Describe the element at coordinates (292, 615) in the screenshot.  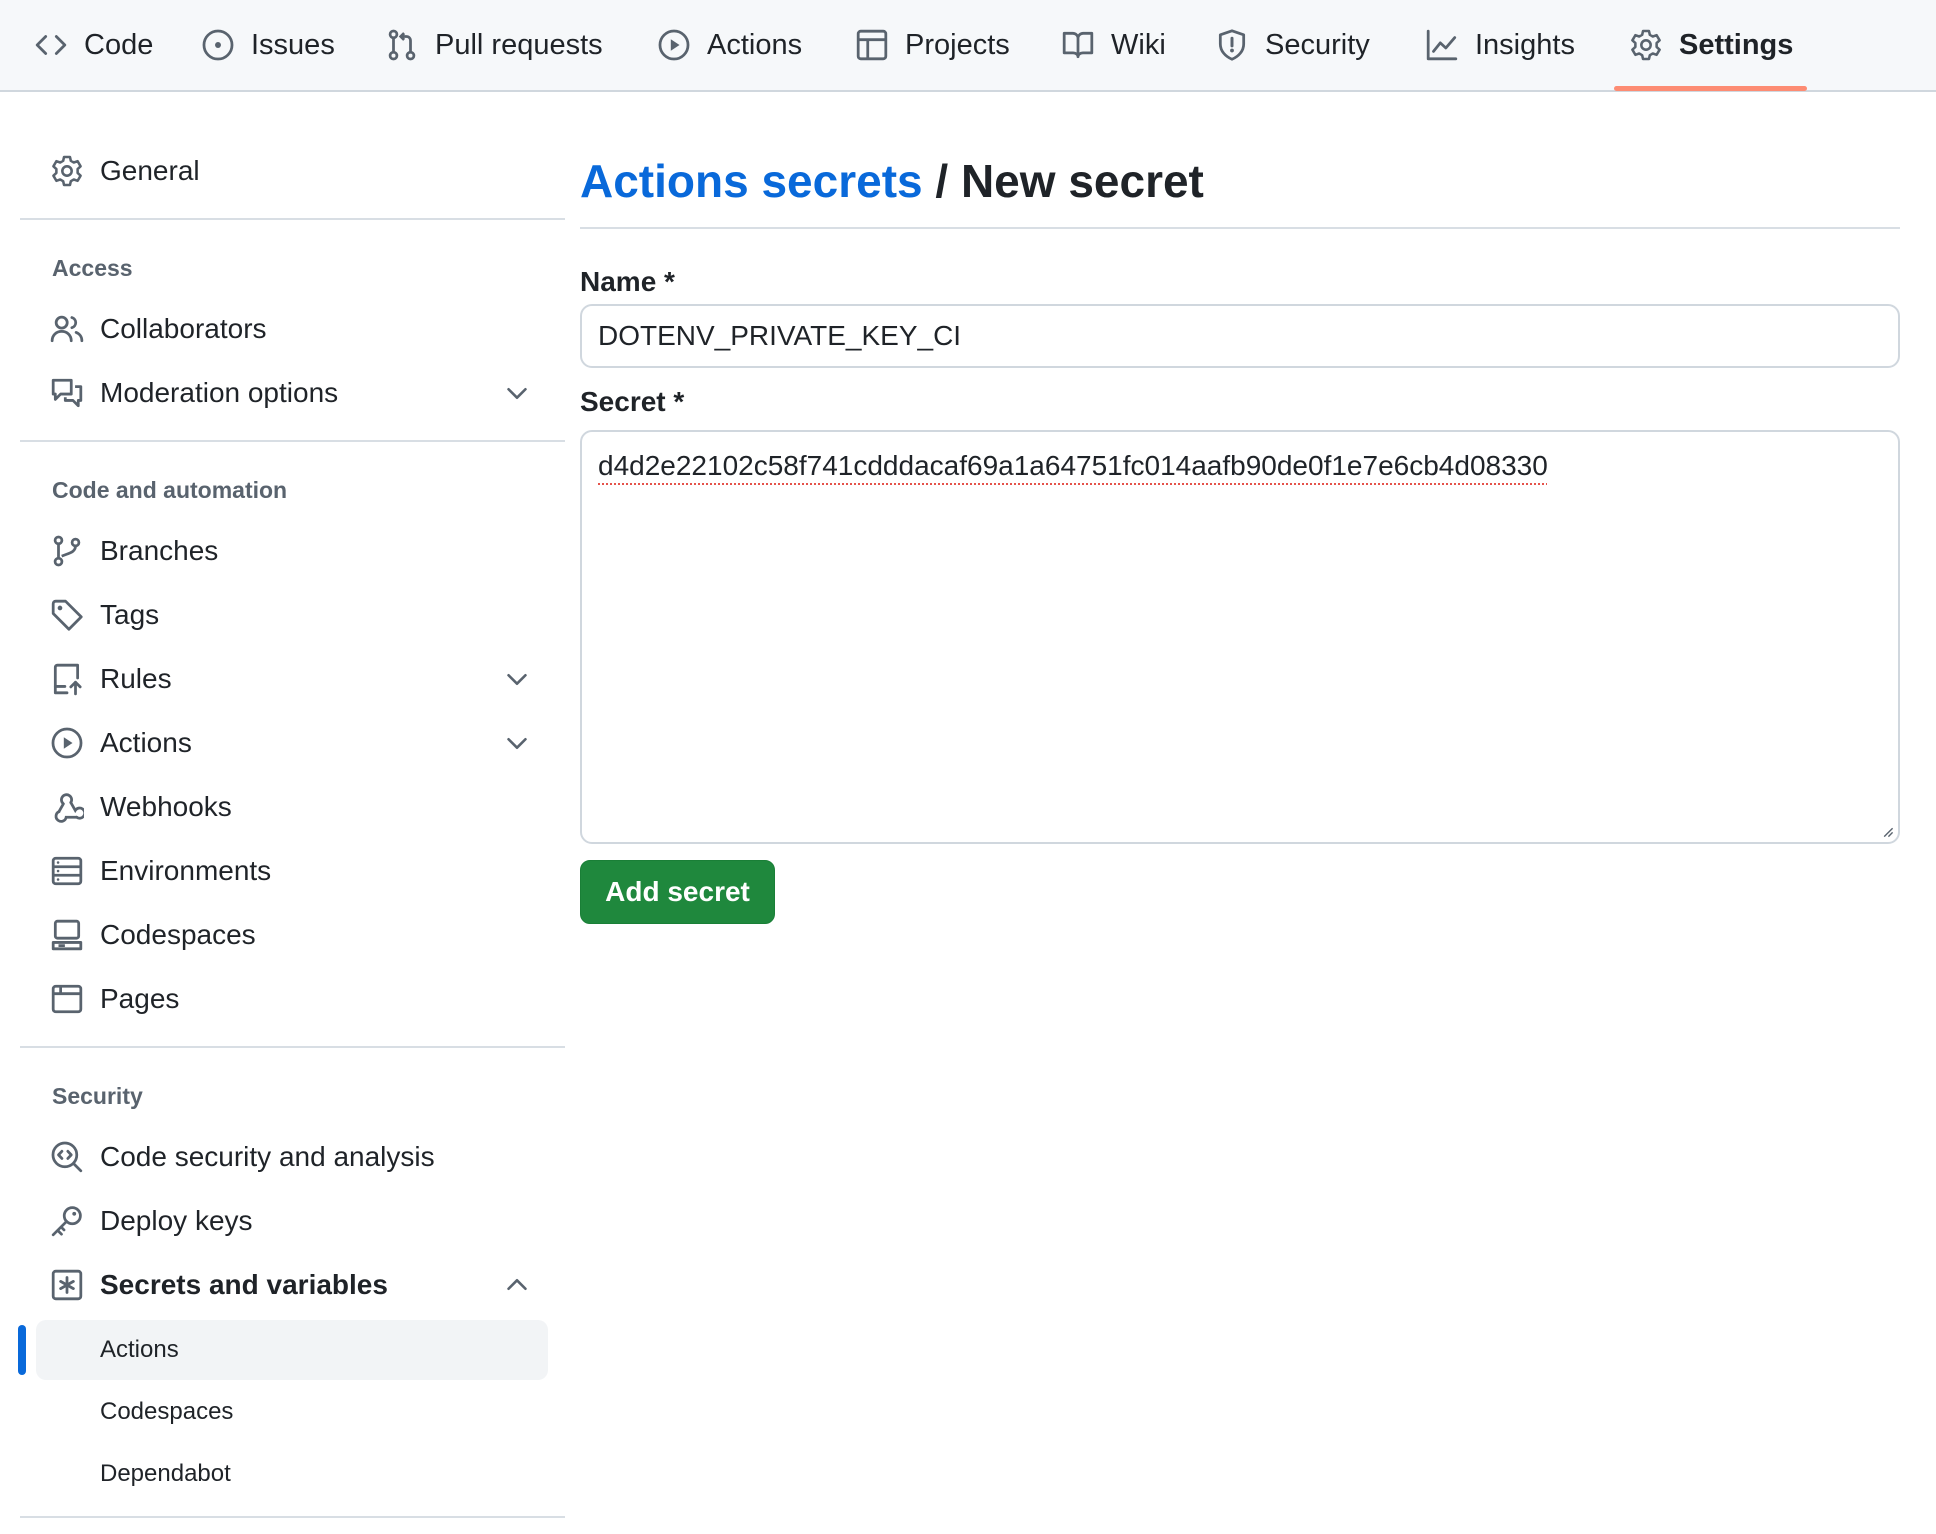
I see `sidebar-item-tags: Tags` at that location.